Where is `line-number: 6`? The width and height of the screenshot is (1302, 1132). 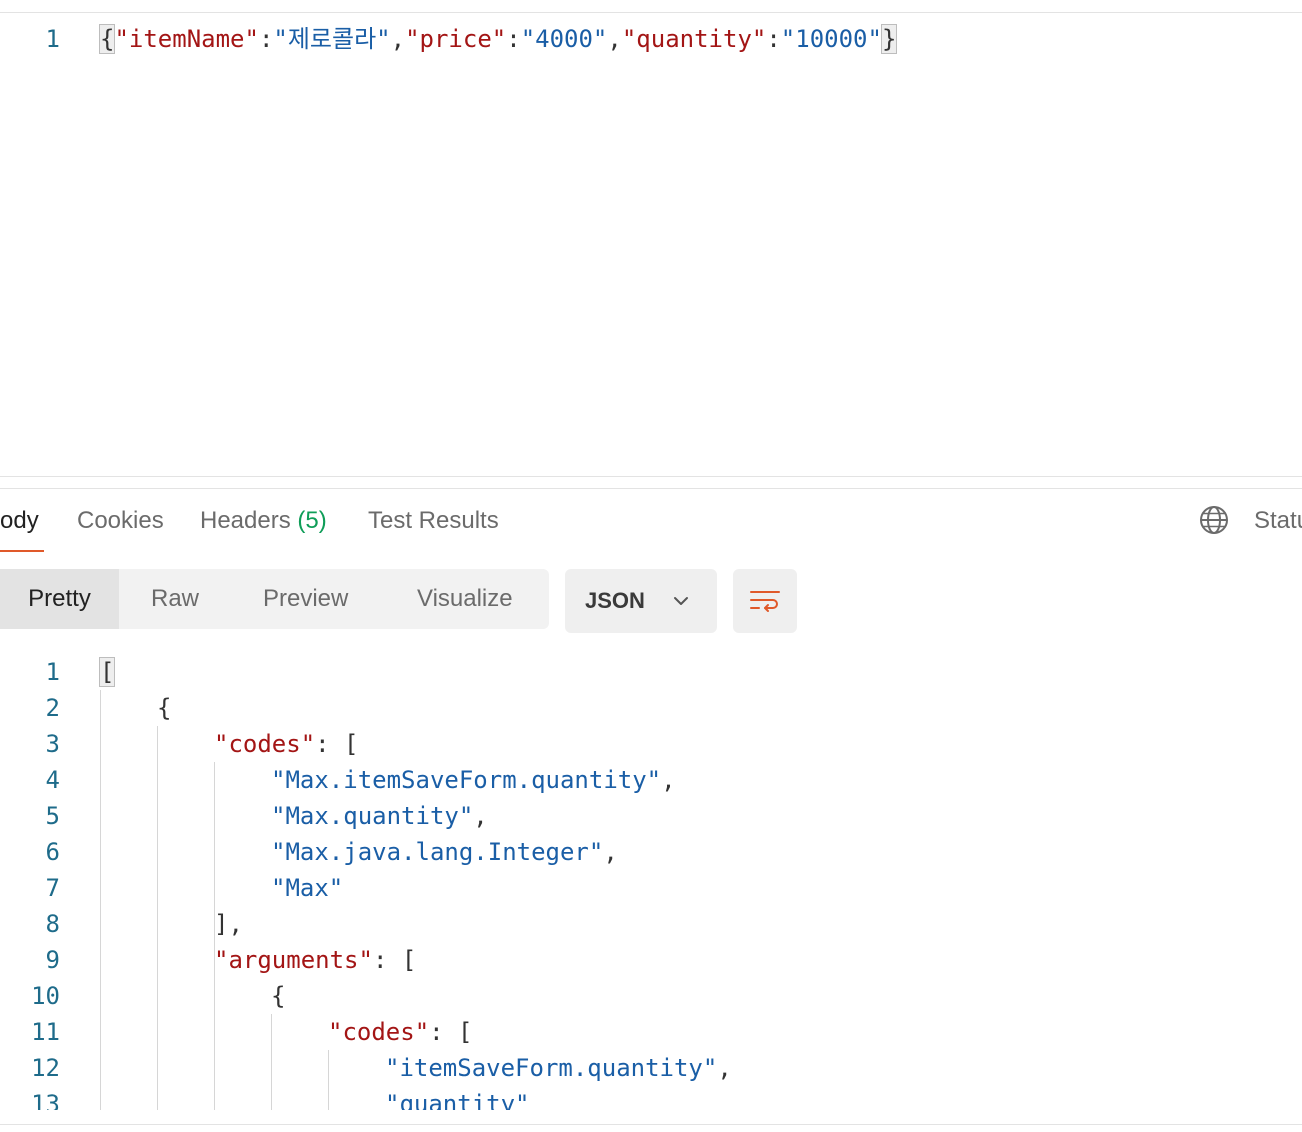
line-number: 6 is located at coordinates (52, 852).